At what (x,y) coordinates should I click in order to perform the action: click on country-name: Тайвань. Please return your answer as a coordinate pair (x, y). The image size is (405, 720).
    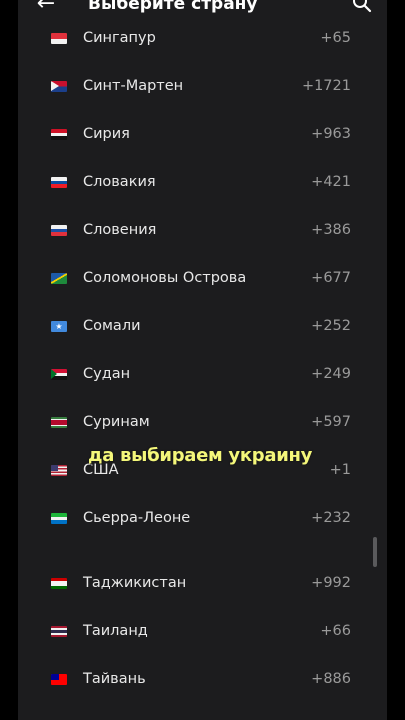
    Looking at the image, I should click on (114, 679).